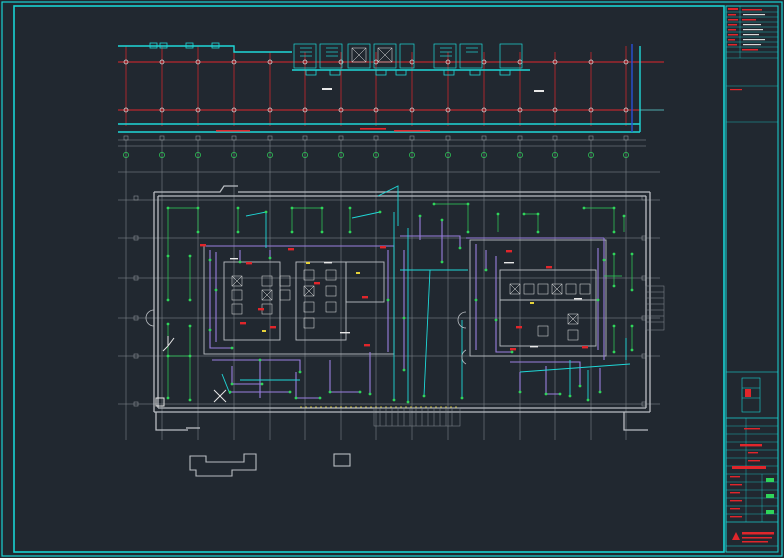 The image size is (784, 558). I want to click on key-plan-highlight, so click(748, 393).